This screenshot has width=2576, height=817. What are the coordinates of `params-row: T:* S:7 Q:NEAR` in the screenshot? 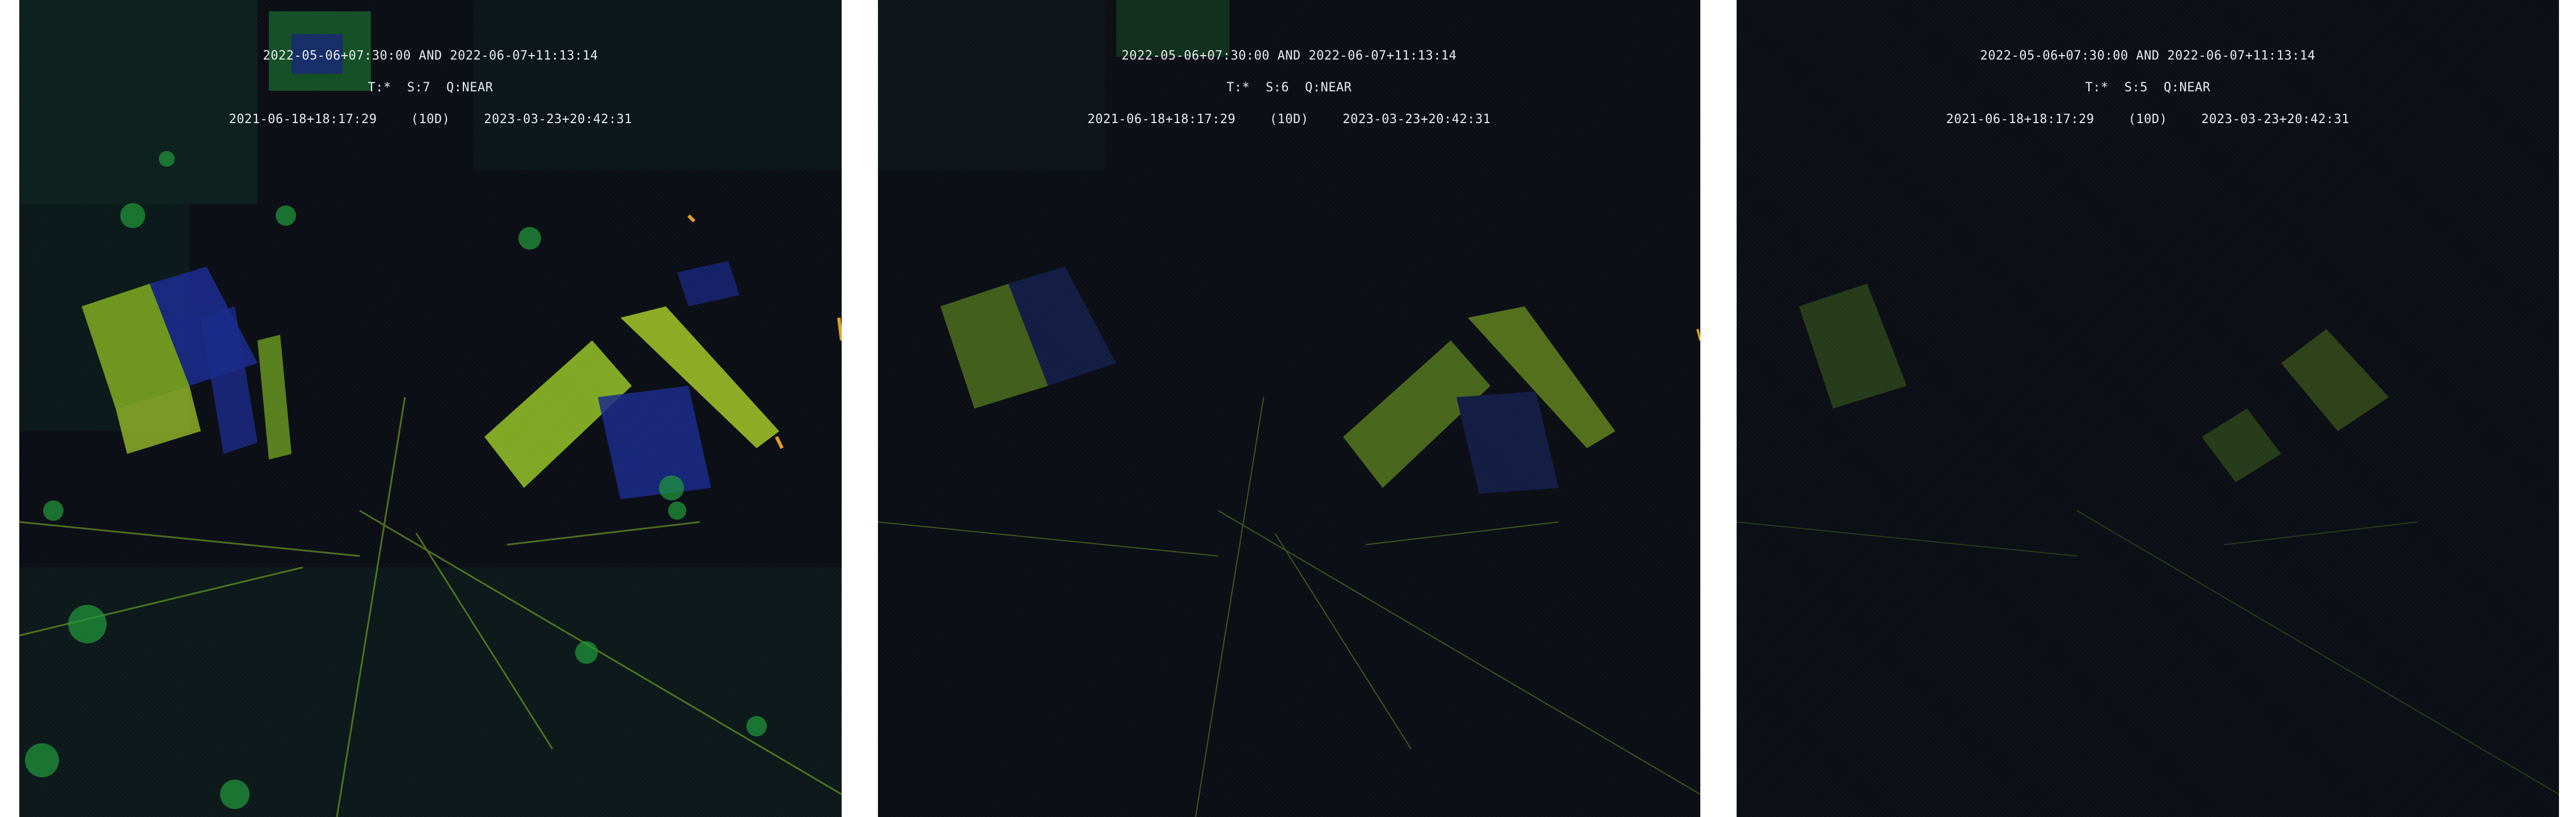 It's located at (430, 88).